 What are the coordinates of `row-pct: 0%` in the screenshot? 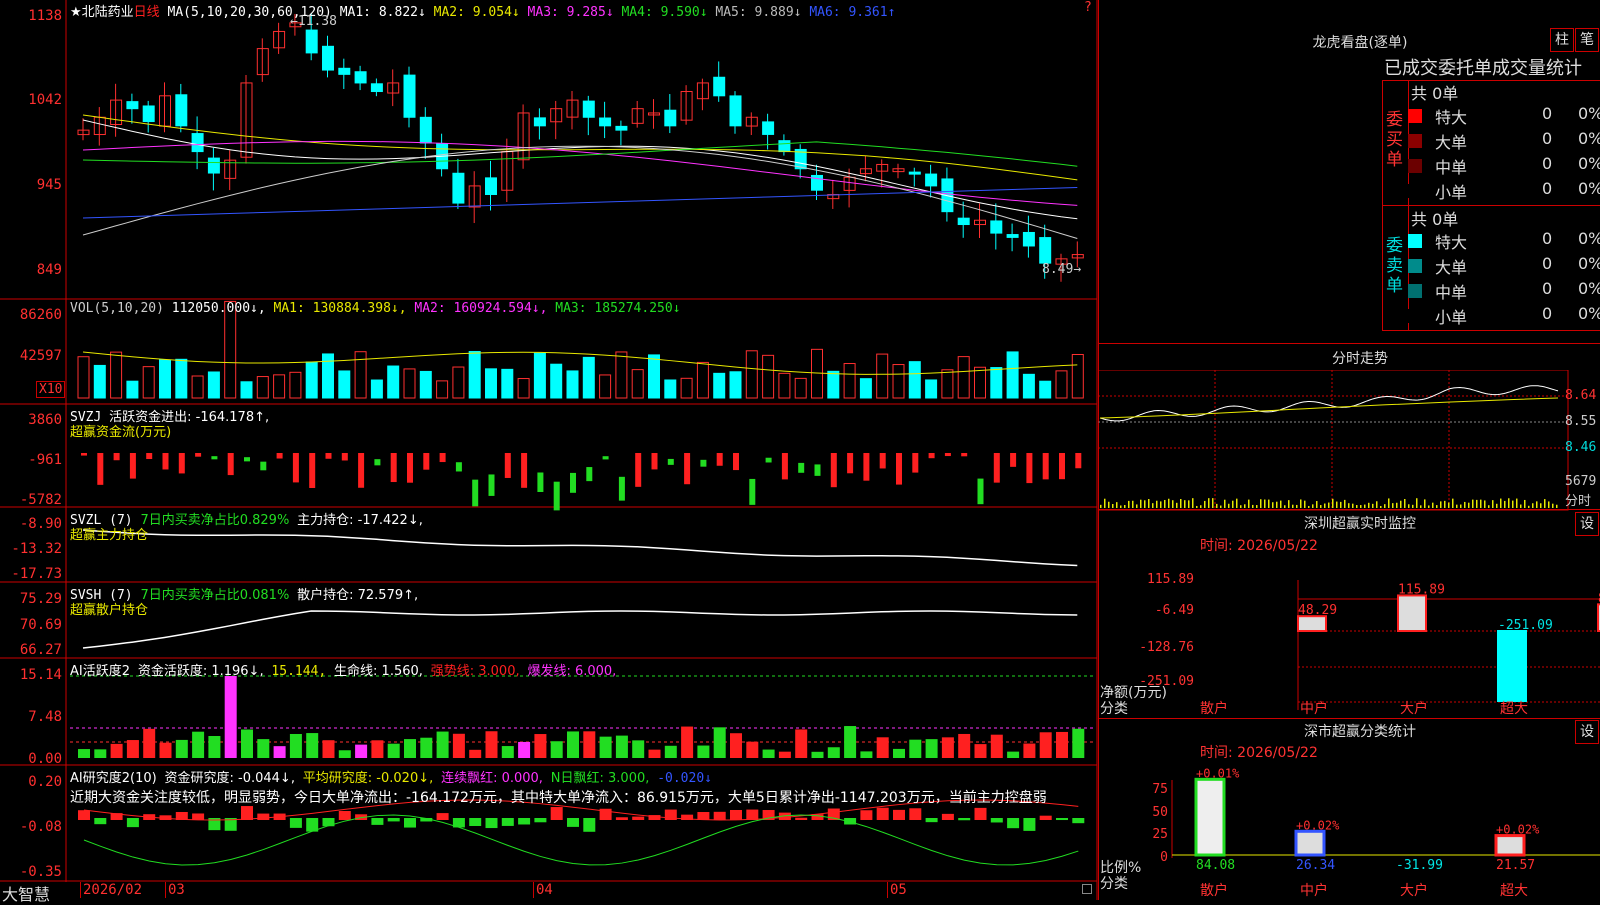 It's located at (1589, 238).